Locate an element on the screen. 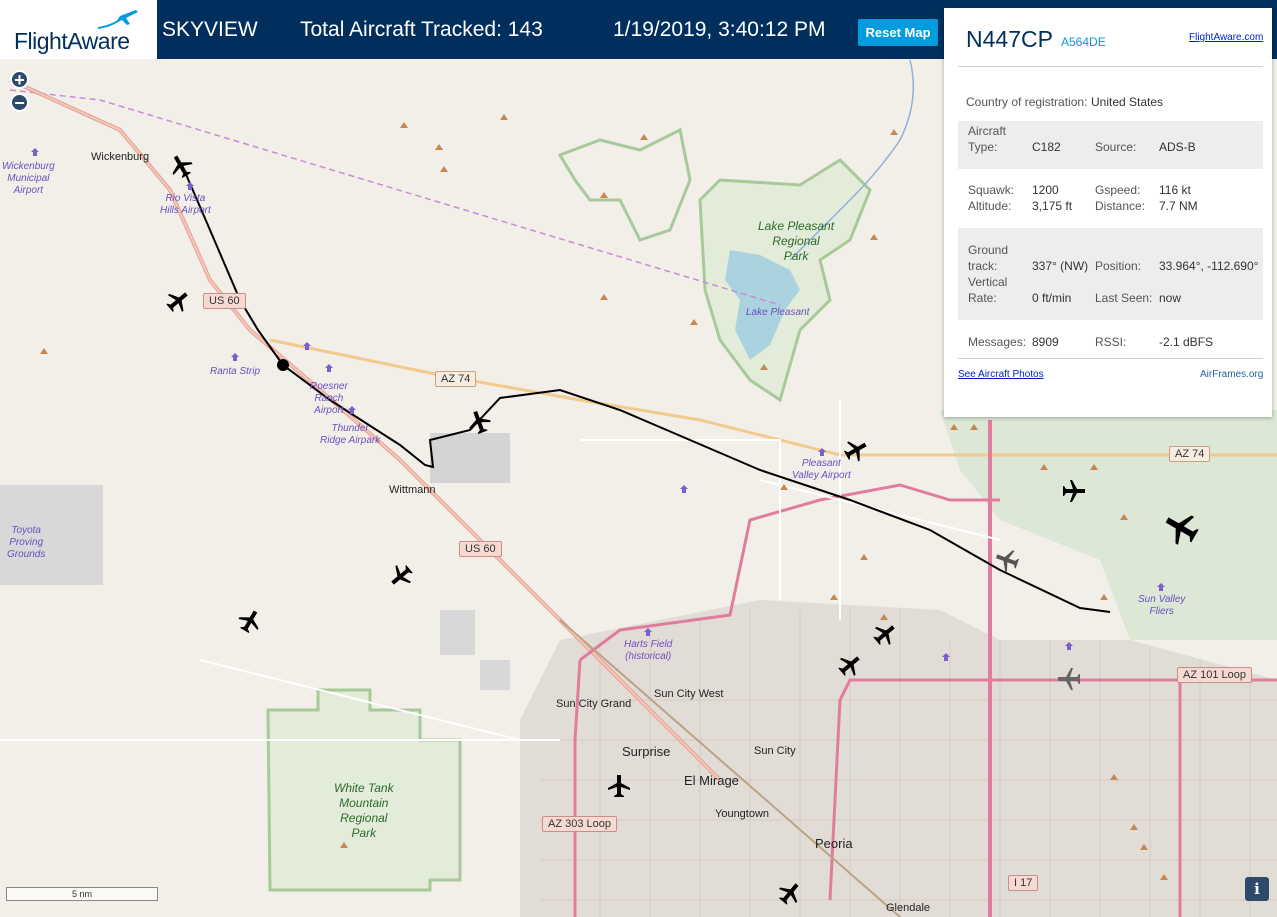 This screenshot has height=917, width=1277. road-shield-az101: AZ 101 Loop is located at coordinates (1214, 675).